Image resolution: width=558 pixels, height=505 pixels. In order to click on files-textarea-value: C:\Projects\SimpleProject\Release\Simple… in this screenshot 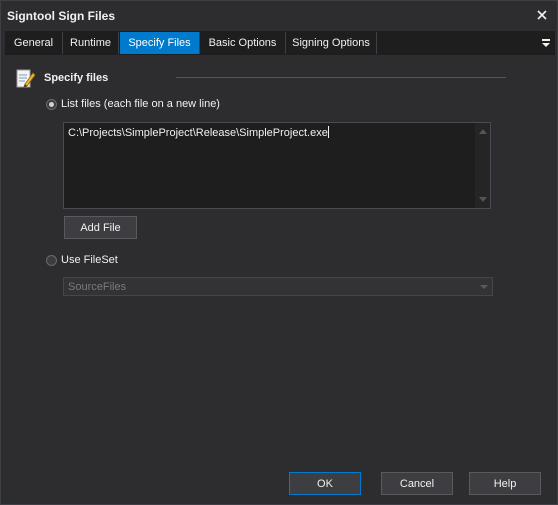, I will do `click(198, 133)`.